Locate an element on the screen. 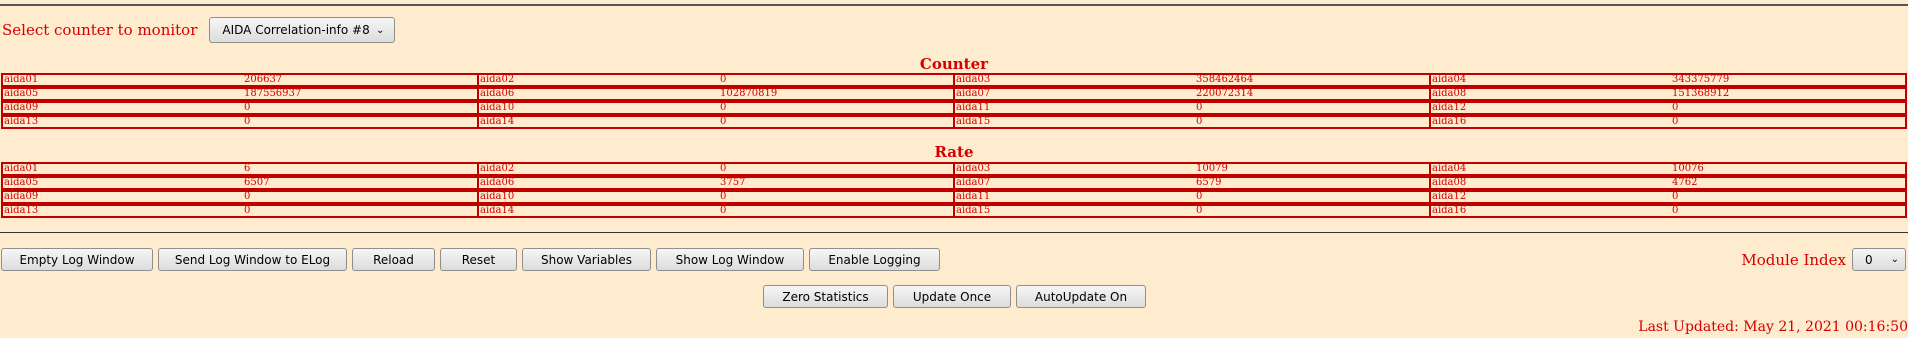 The height and width of the screenshot is (338, 1908). rate-cell: aida05 6507 is located at coordinates (240, 183).